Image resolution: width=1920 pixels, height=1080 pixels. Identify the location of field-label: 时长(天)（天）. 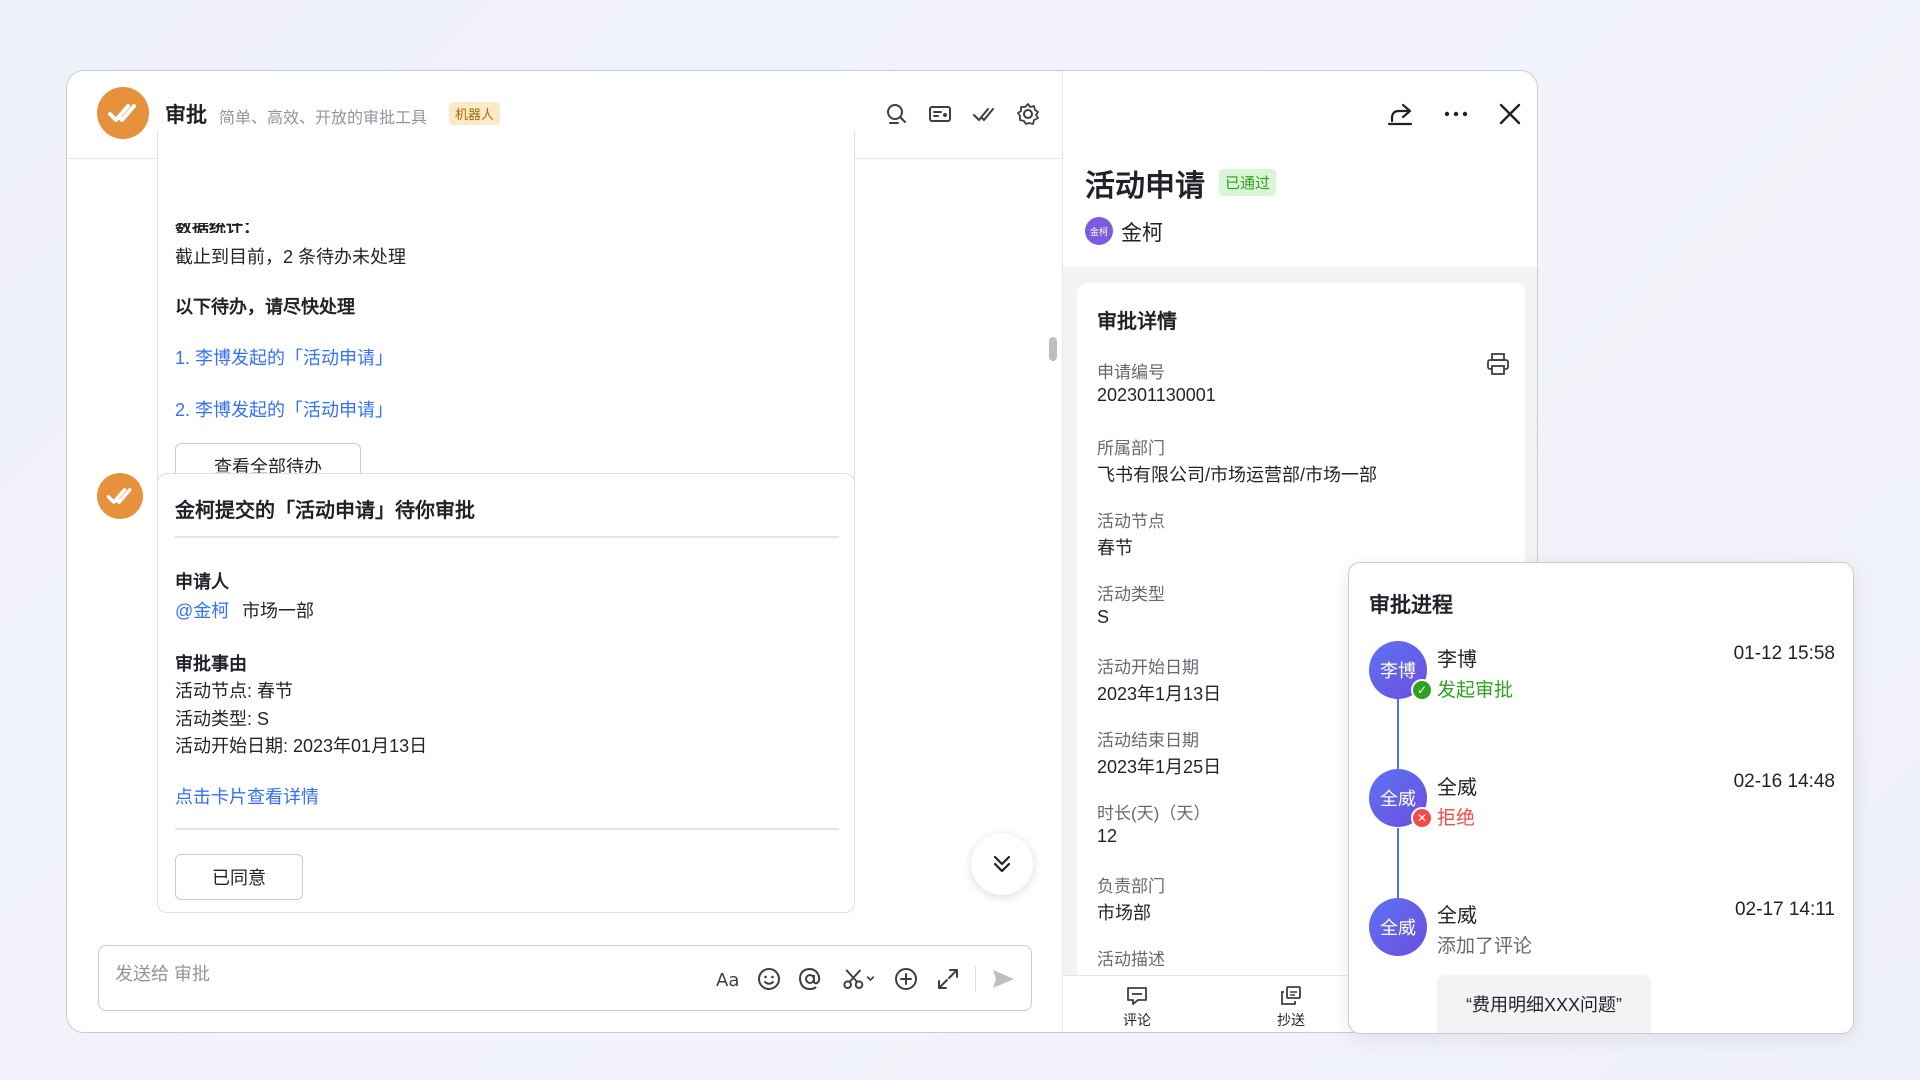
(1154, 813).